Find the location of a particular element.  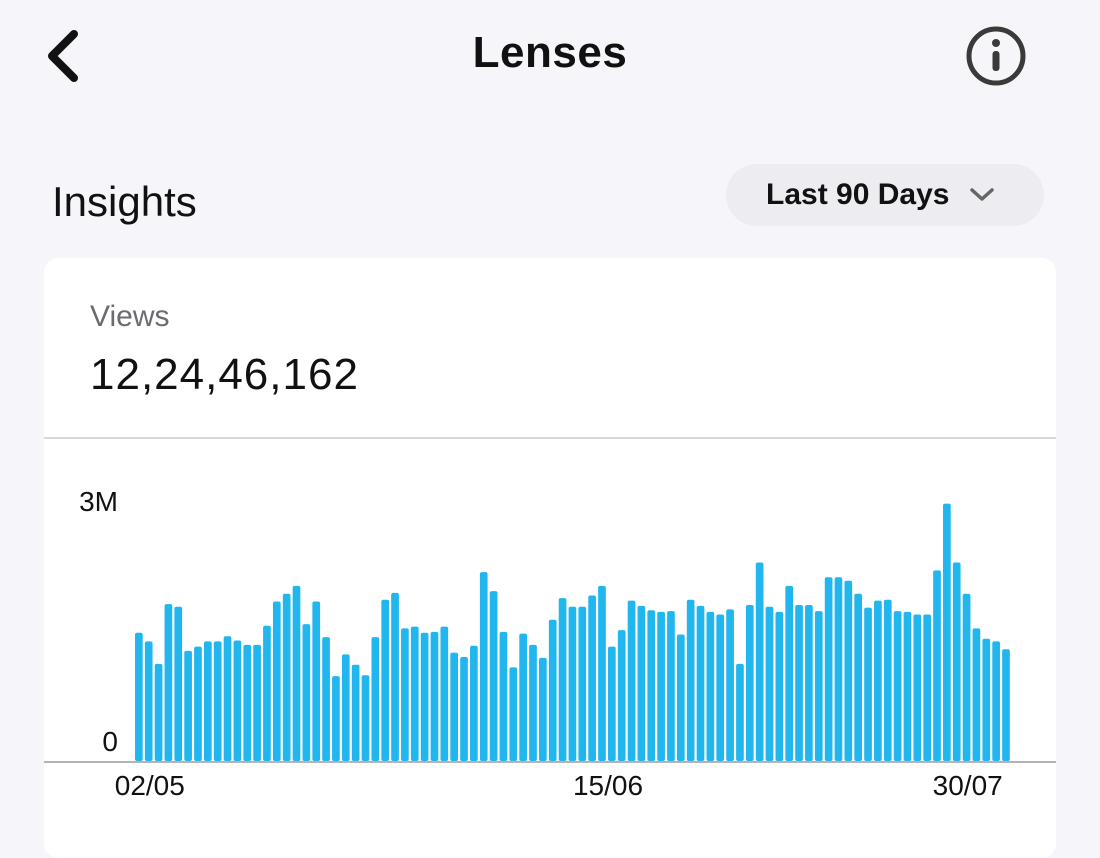

page-title: Lenses is located at coordinates (550, 52).